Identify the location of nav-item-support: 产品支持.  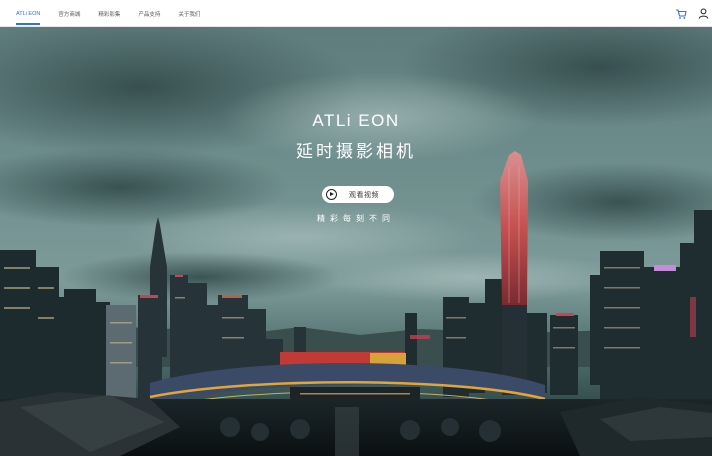
(149, 14).